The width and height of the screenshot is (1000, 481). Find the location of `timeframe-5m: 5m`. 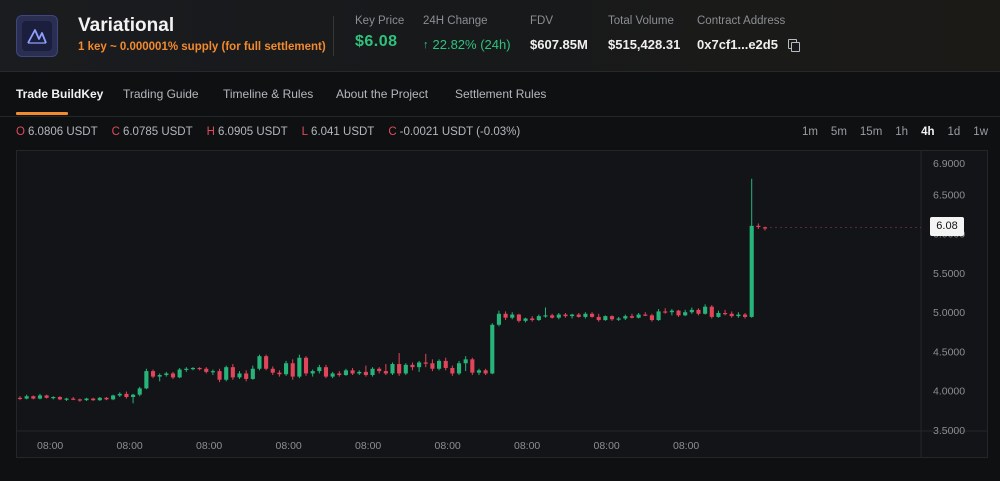

timeframe-5m: 5m is located at coordinates (839, 132).